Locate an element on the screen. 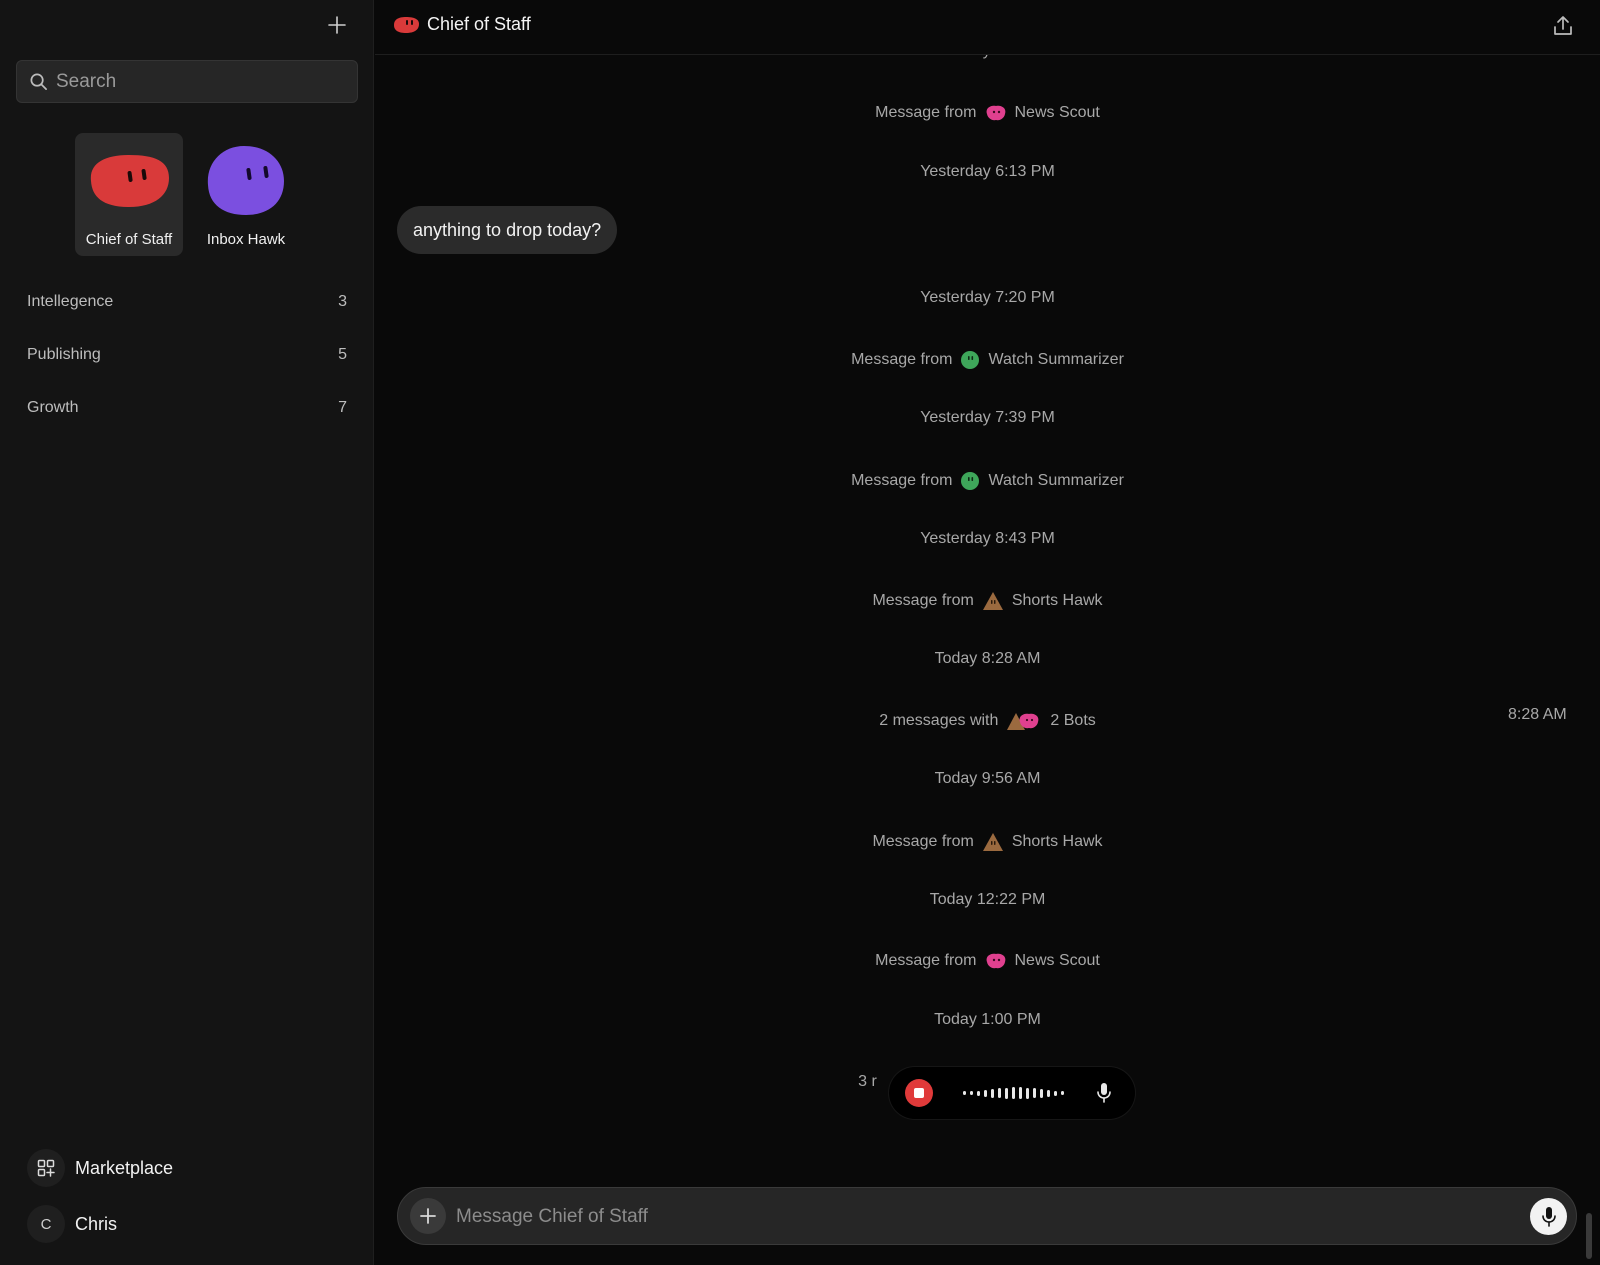 The height and width of the screenshot is (1265, 1600). inbox-hawk-avatar-icon is located at coordinates (245, 180).